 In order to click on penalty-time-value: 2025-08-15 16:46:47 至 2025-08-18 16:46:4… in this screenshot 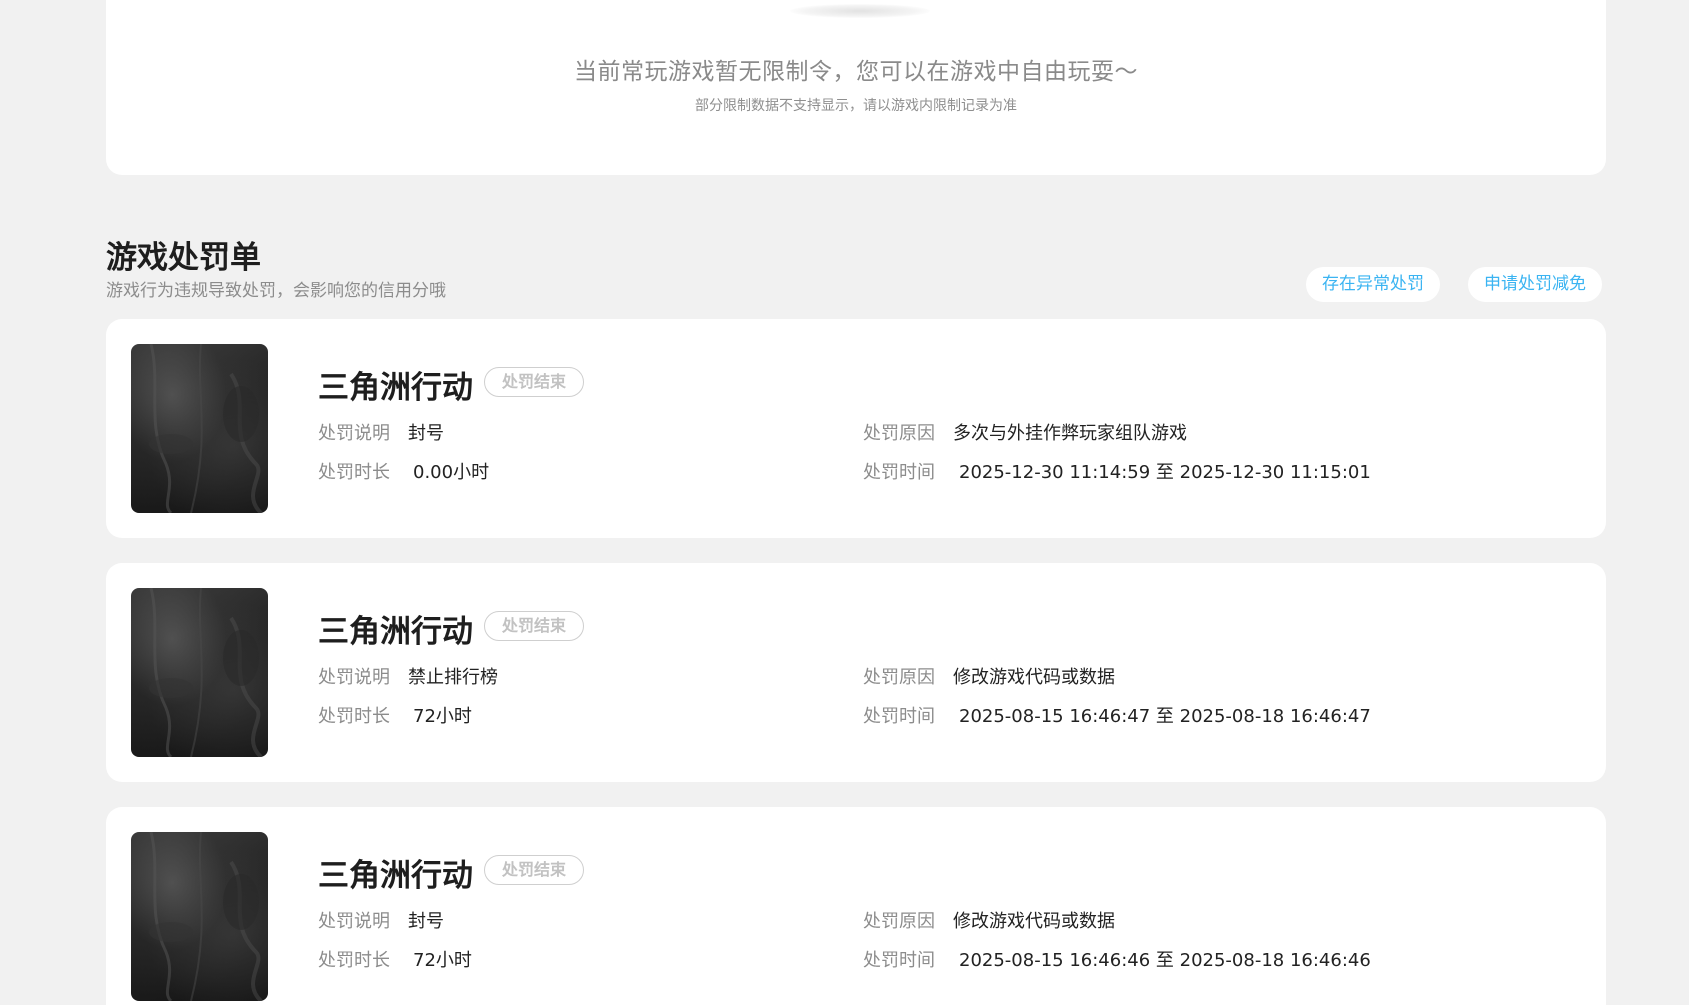, I will do `click(1165, 716)`.